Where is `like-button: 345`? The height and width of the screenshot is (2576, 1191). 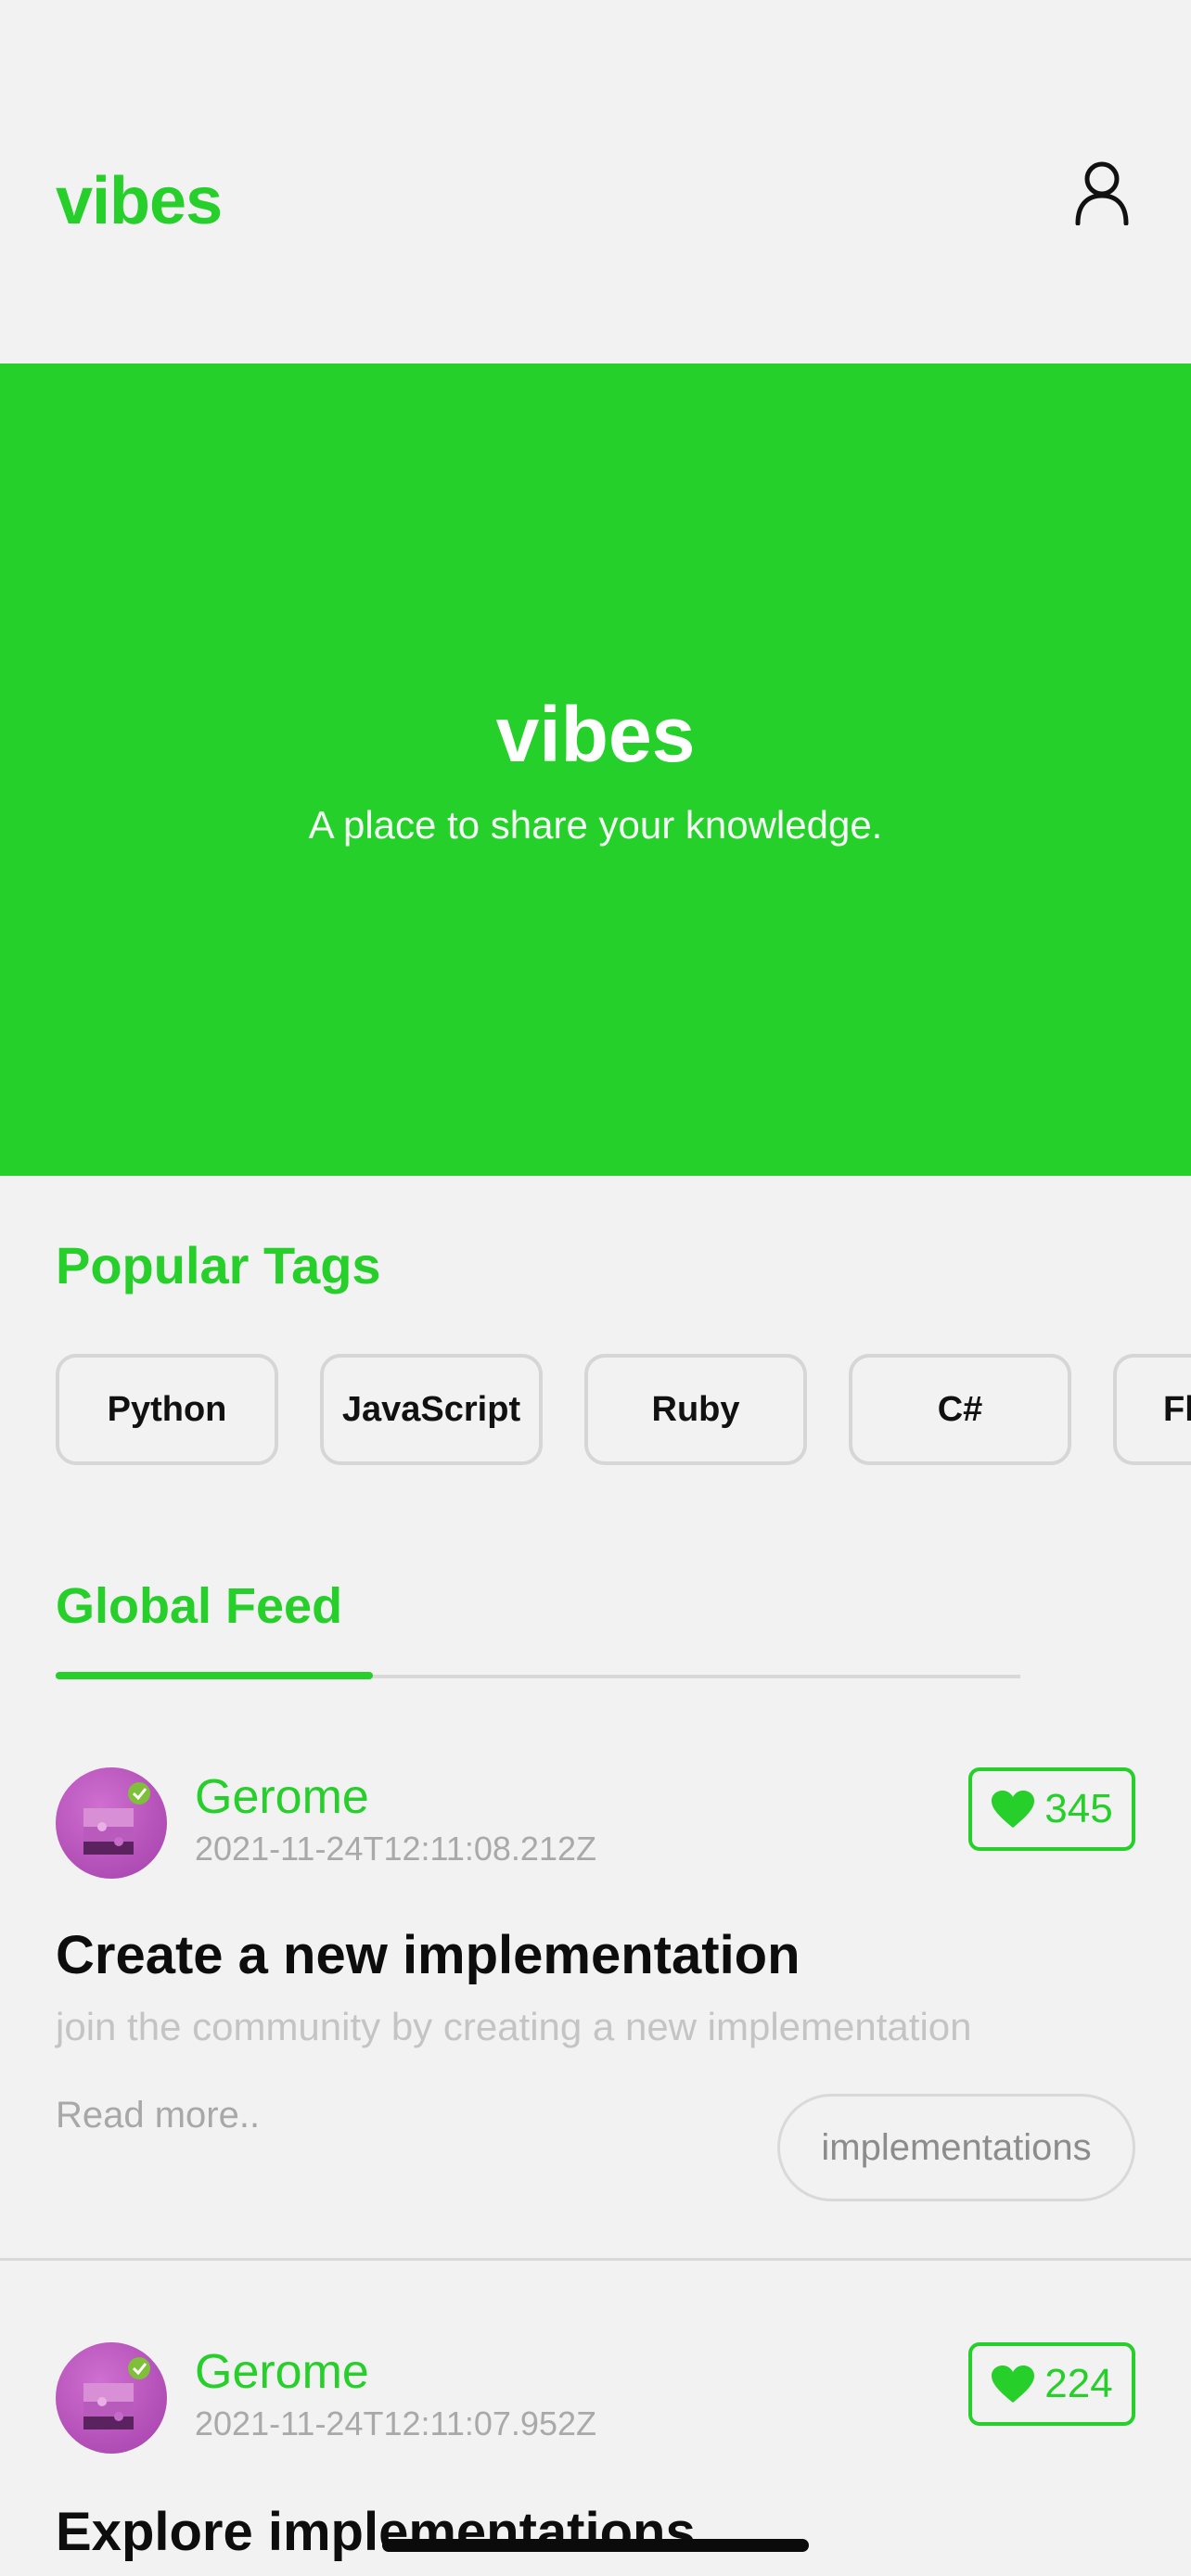 like-button: 345 is located at coordinates (1051, 1809).